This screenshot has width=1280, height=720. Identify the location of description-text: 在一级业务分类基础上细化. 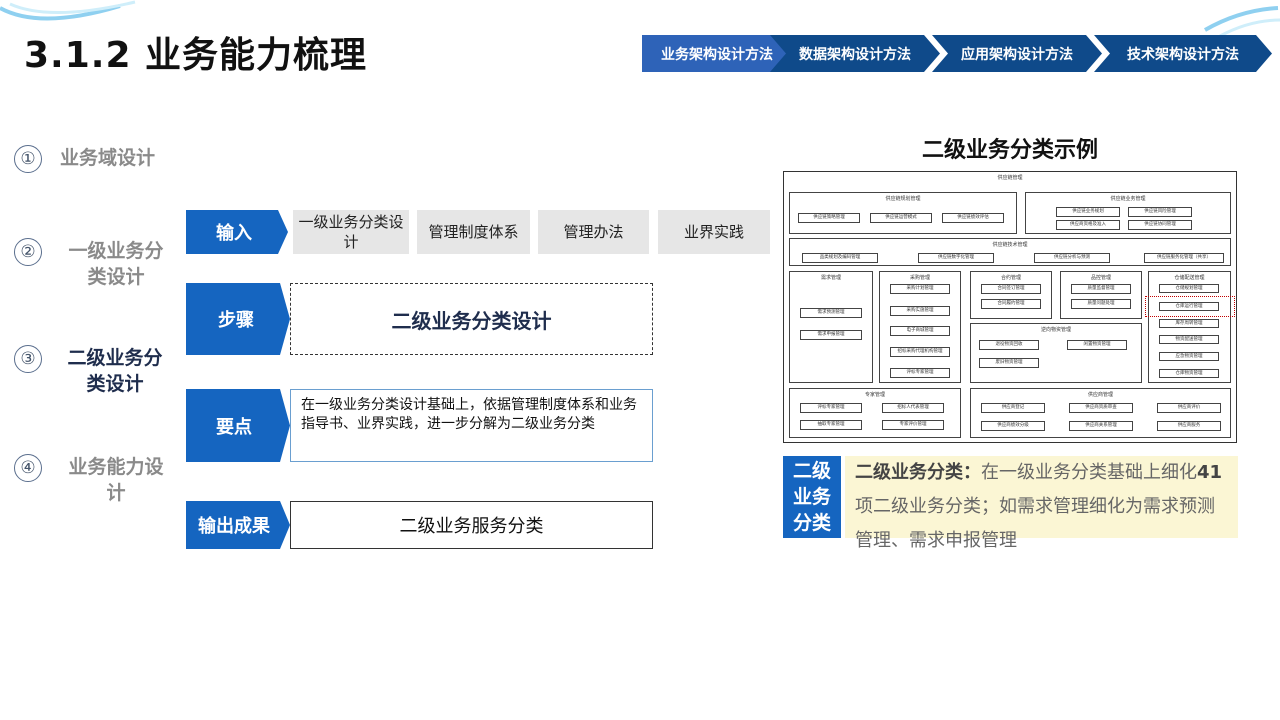
(1089, 472).